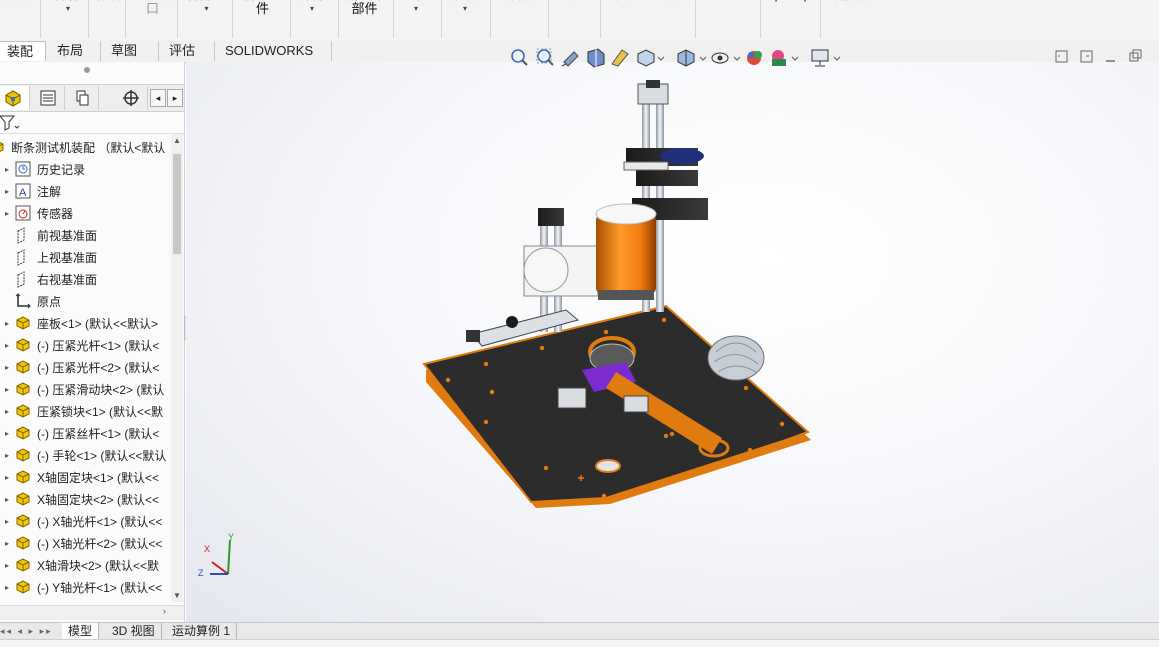  Describe the element at coordinates (15, 98) in the screenshot. I see `feature-tree-tab` at that location.